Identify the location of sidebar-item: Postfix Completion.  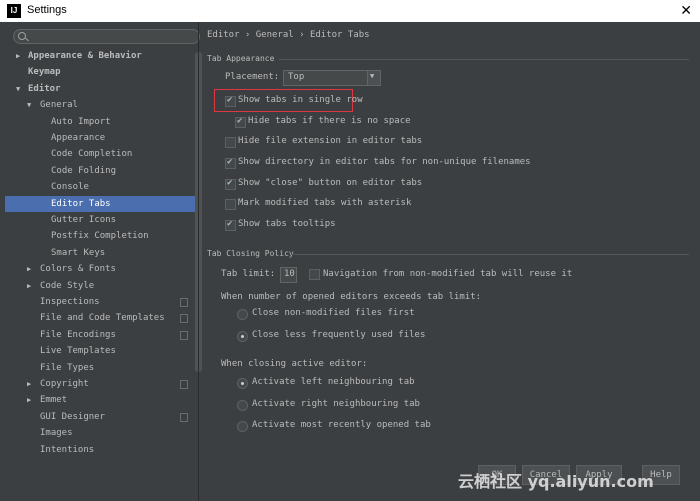
(101, 236).